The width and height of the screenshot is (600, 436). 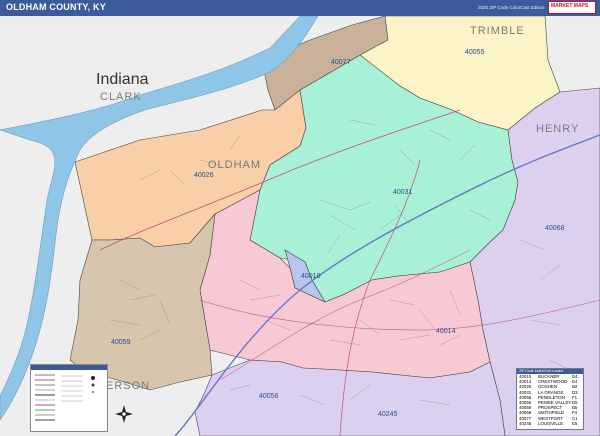 I want to click on zip-label-40068: 40068, so click(x=555, y=228).